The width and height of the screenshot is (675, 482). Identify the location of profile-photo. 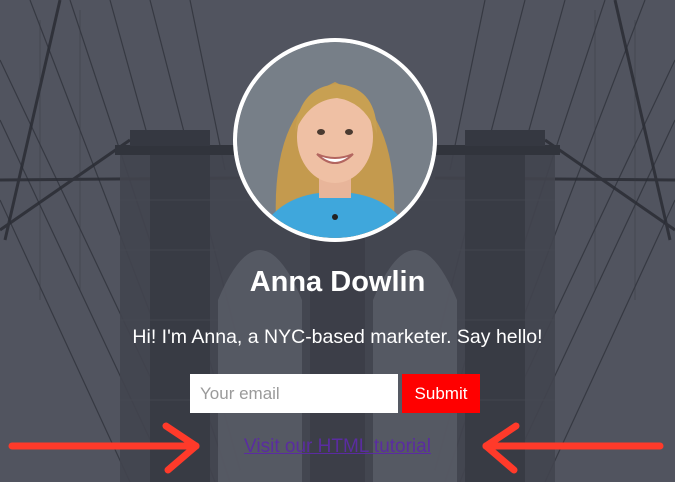
(335, 140).